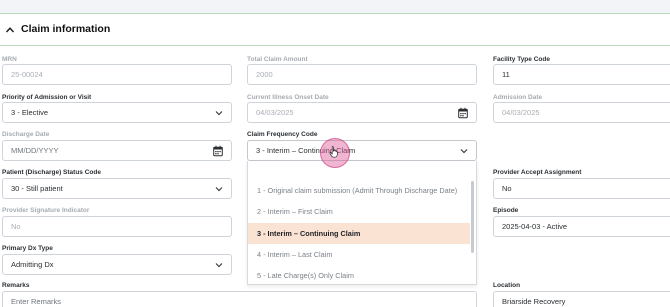 The width and height of the screenshot is (670, 307). I want to click on facility-type-value: 11, so click(506, 74).